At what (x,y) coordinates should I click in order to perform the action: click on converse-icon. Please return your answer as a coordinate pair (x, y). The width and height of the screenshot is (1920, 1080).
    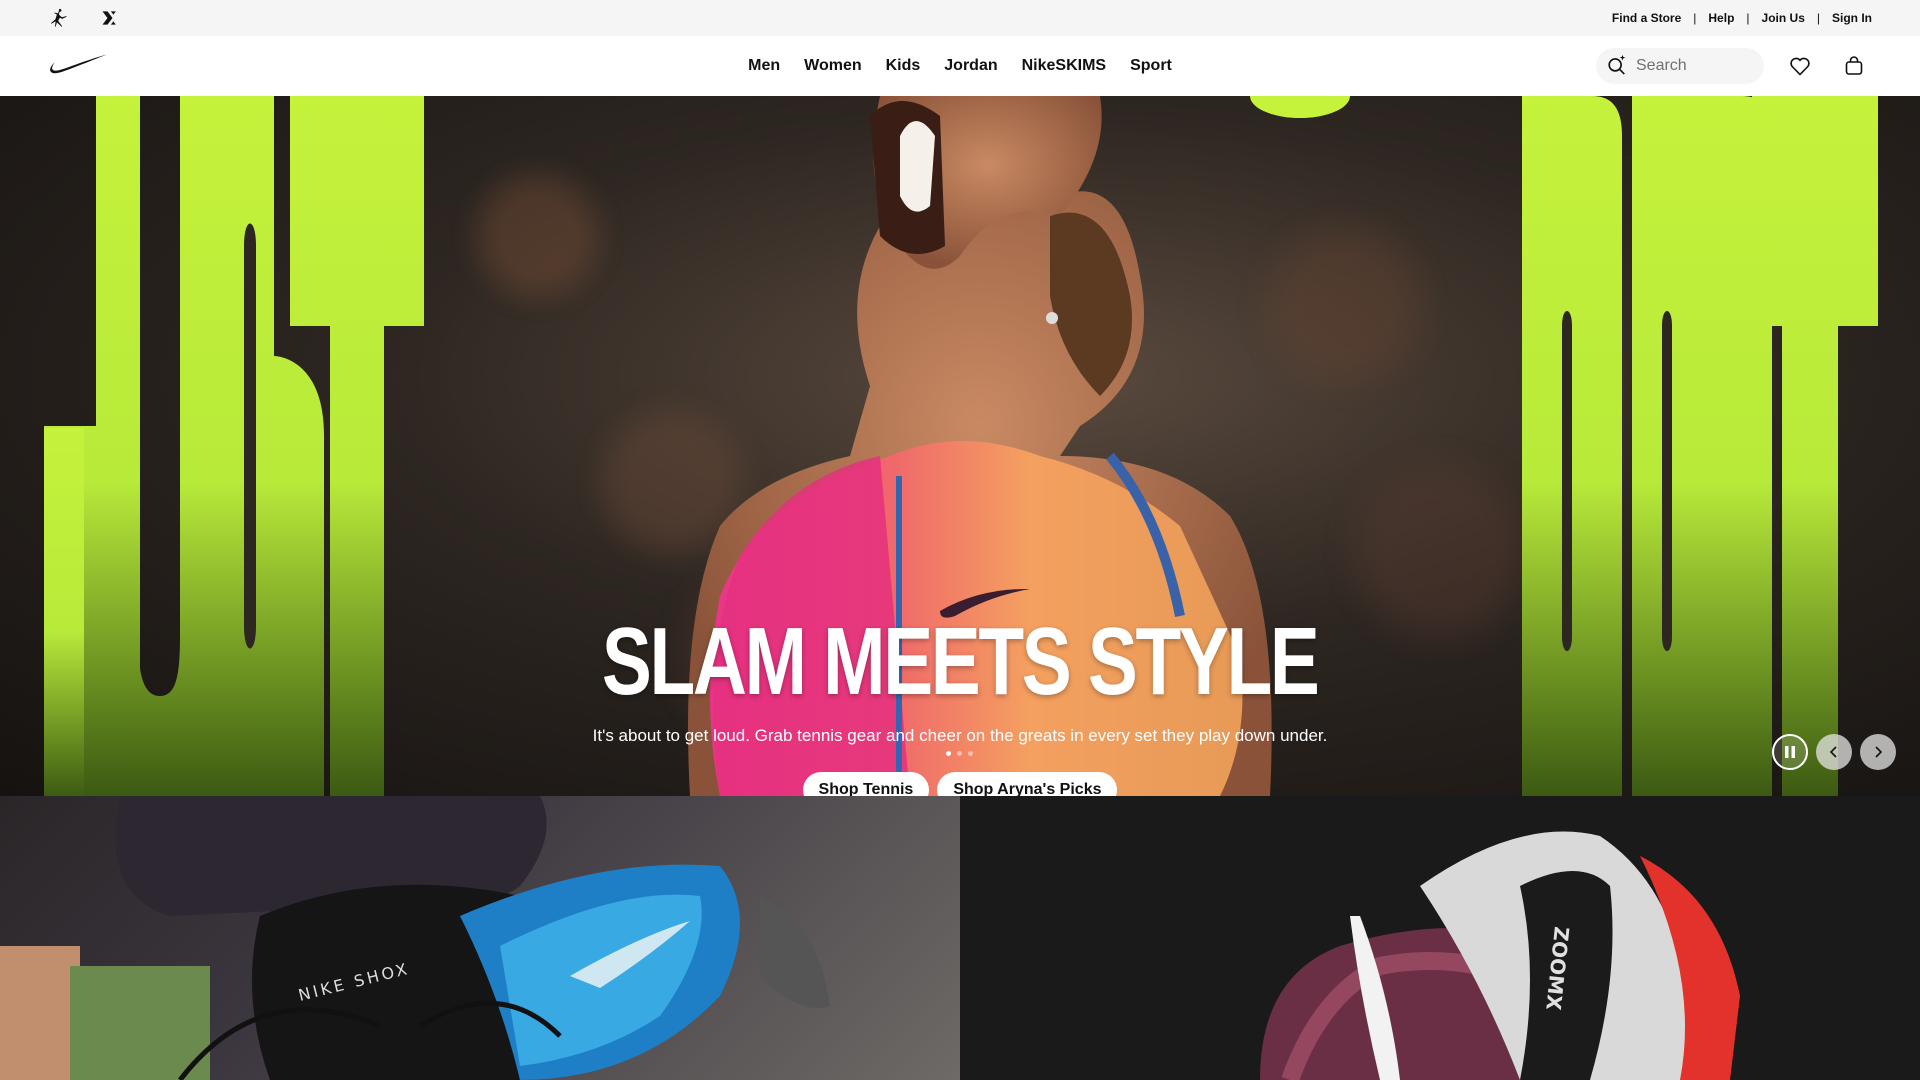
    Looking at the image, I should click on (110, 18).